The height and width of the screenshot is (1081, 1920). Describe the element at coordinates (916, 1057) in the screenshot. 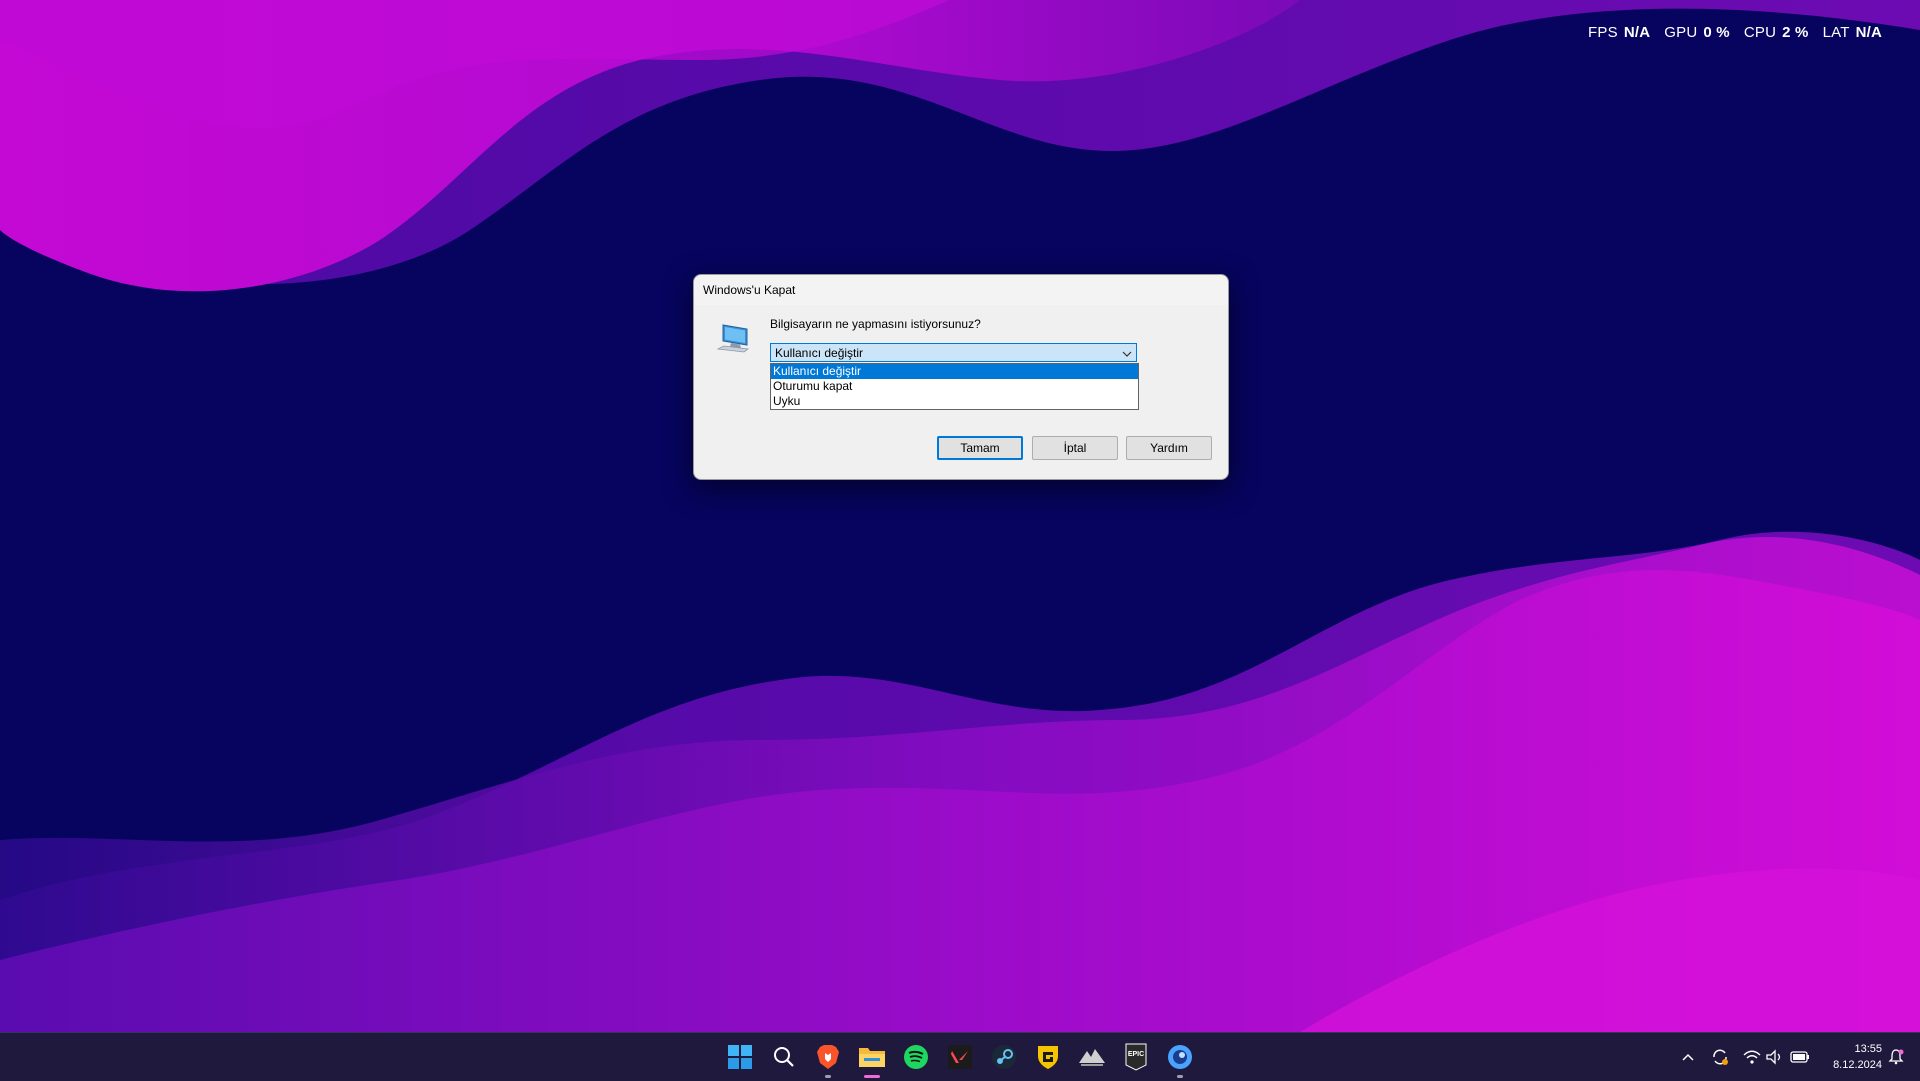

I see `spotify-icon` at that location.